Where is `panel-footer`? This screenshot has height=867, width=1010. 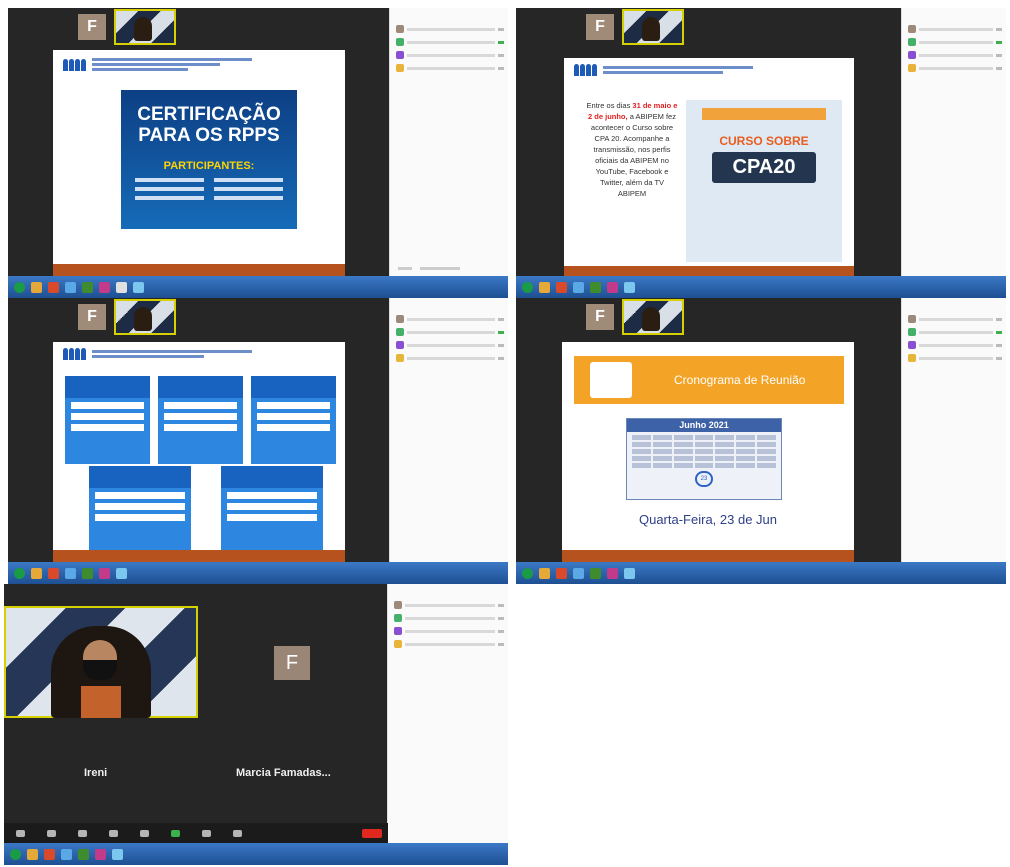
panel-footer is located at coordinates (429, 268).